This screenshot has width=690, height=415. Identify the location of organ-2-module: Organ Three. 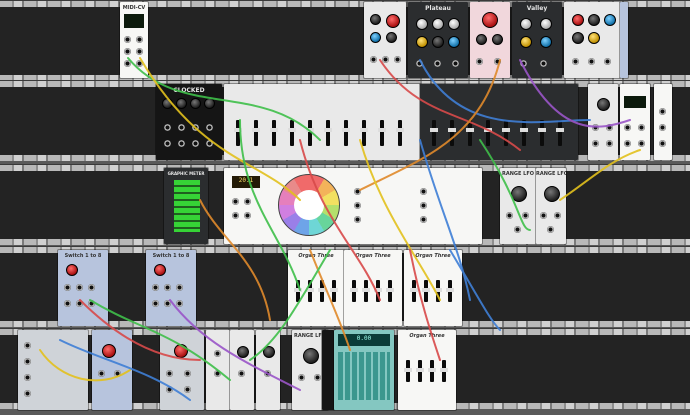
(373, 288).